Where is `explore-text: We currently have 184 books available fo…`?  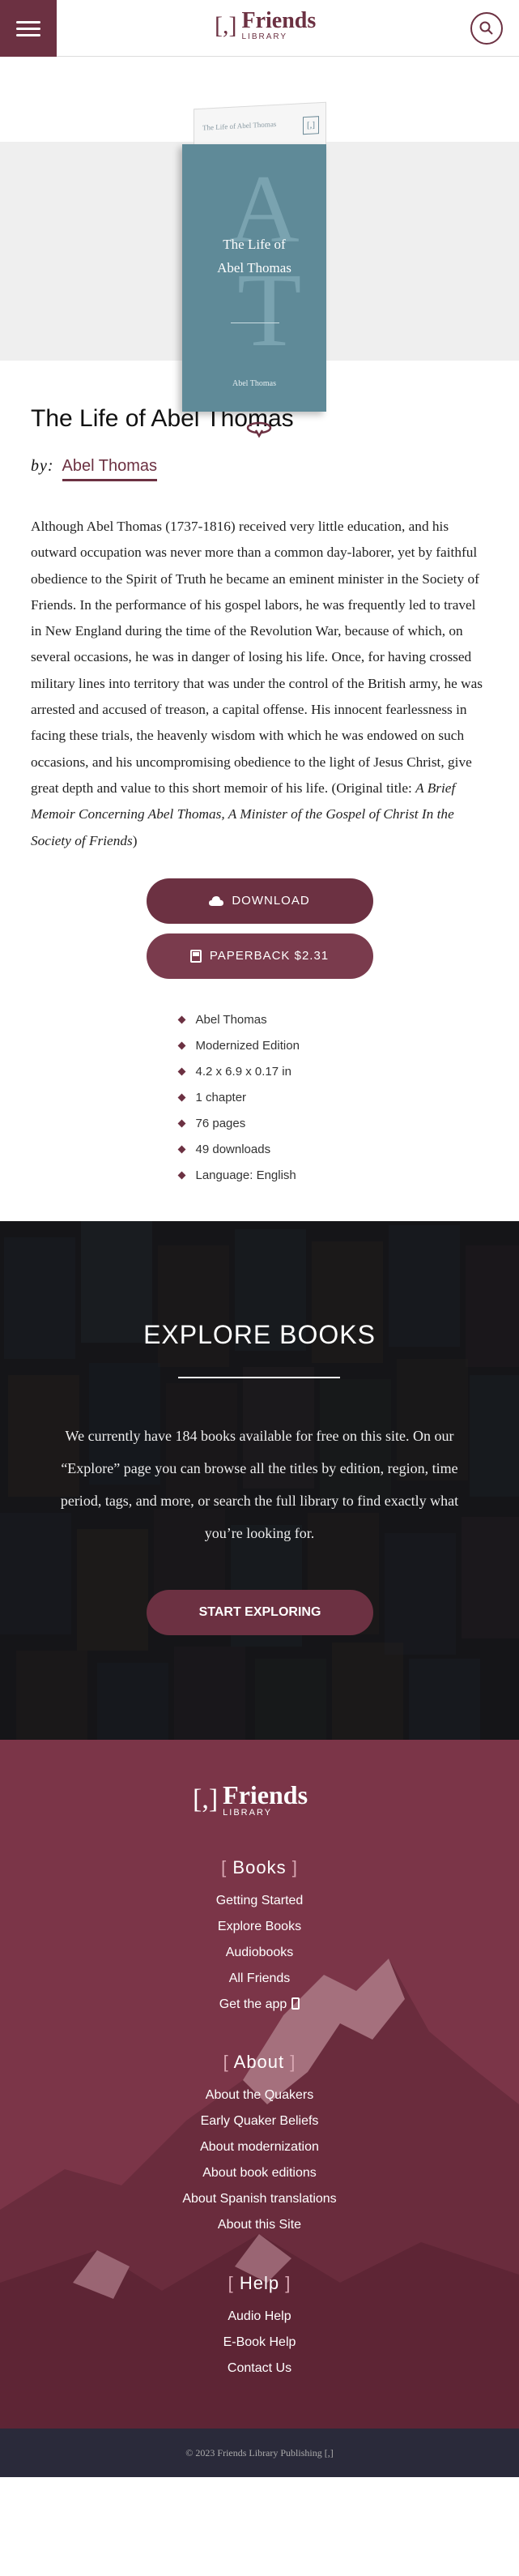
explore-text: We currently have 184 books available fo… is located at coordinates (259, 1484).